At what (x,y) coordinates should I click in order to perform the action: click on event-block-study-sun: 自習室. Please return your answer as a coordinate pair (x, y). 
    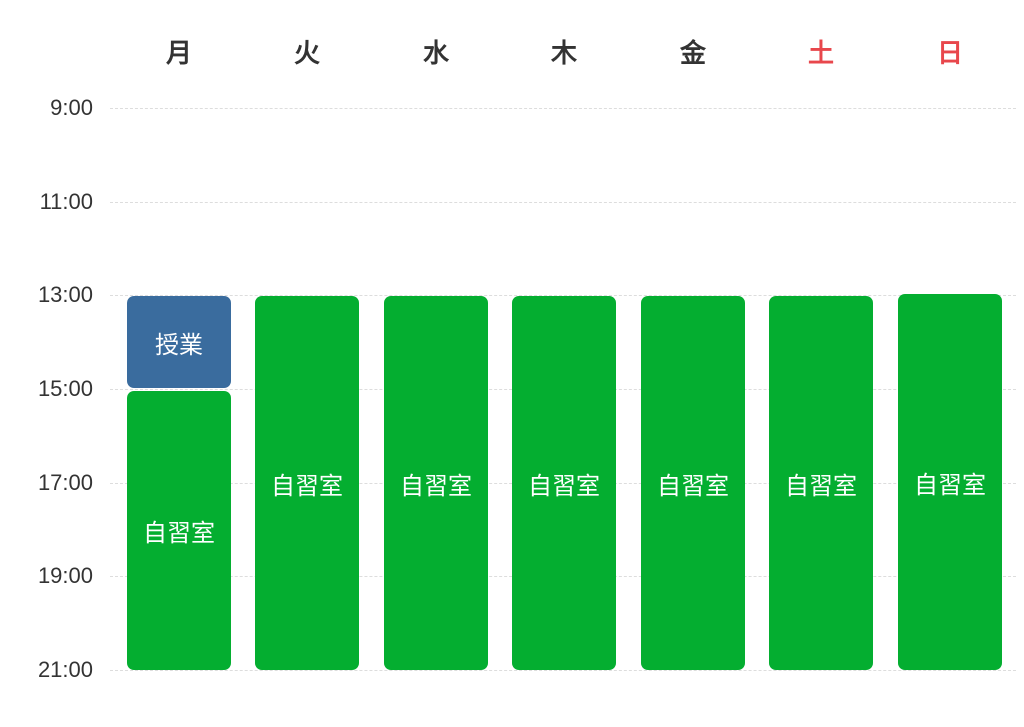
    Looking at the image, I should click on (950, 482).